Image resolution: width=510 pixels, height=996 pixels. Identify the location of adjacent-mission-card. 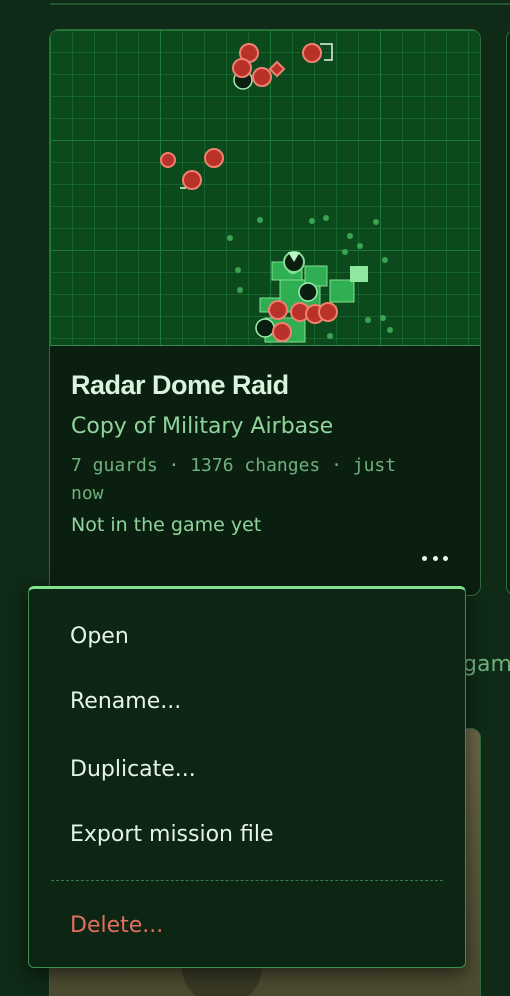
(508, 312).